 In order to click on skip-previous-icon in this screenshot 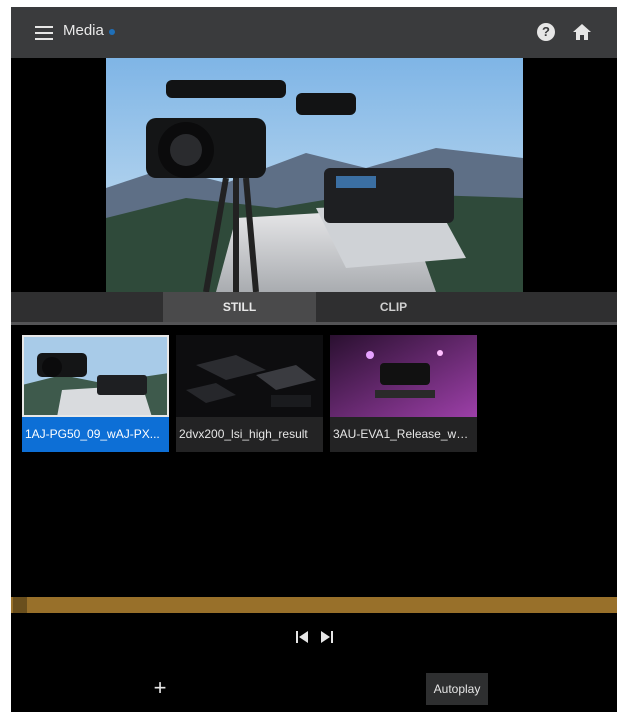, I will do `click(302, 637)`.